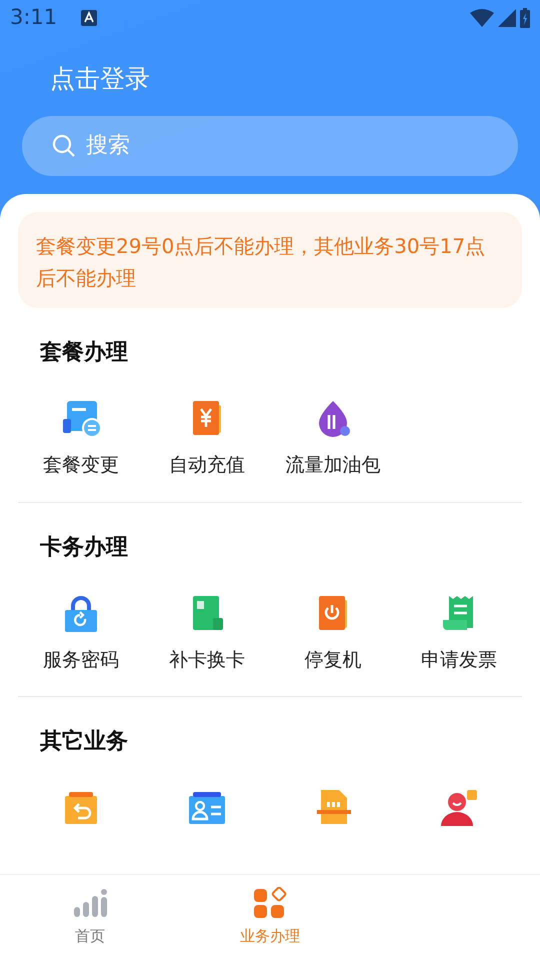 This screenshot has width=540, height=960. Describe the element at coordinates (207, 634) in the screenshot. I see `service-item: 补卡换卡` at that location.